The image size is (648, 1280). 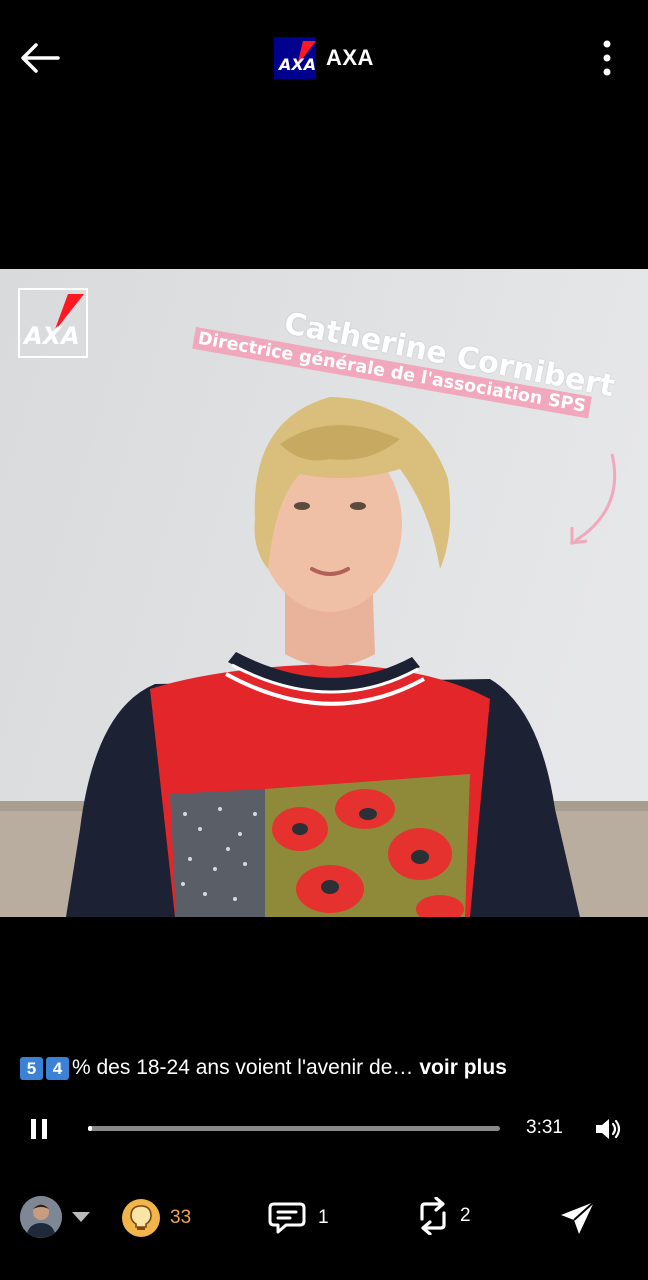 I want to click on video-progress-bar, so click(x=294, y=1128).